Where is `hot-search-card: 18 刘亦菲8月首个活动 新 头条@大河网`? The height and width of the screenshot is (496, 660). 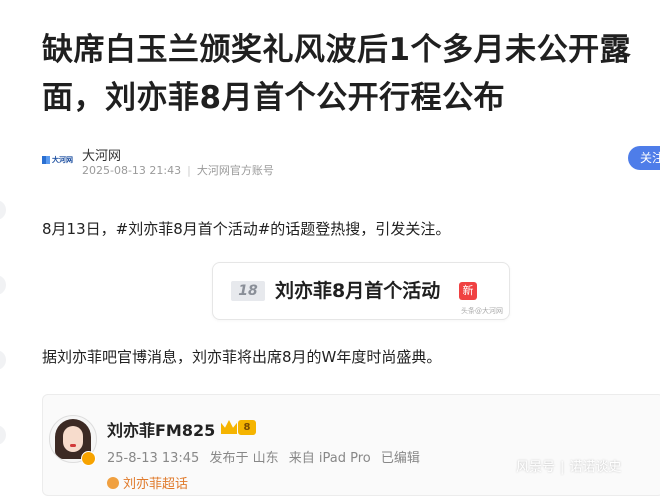
hot-search-card: 18 刘亦菲8月首个活动 新 头条@大河网 is located at coordinates (361, 291).